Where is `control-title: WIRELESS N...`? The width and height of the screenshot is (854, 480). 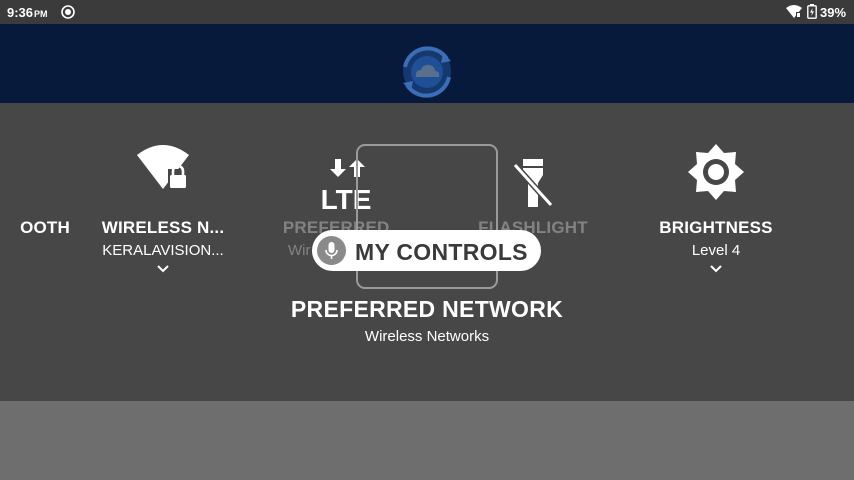 control-title: WIRELESS N... is located at coordinates (163, 227).